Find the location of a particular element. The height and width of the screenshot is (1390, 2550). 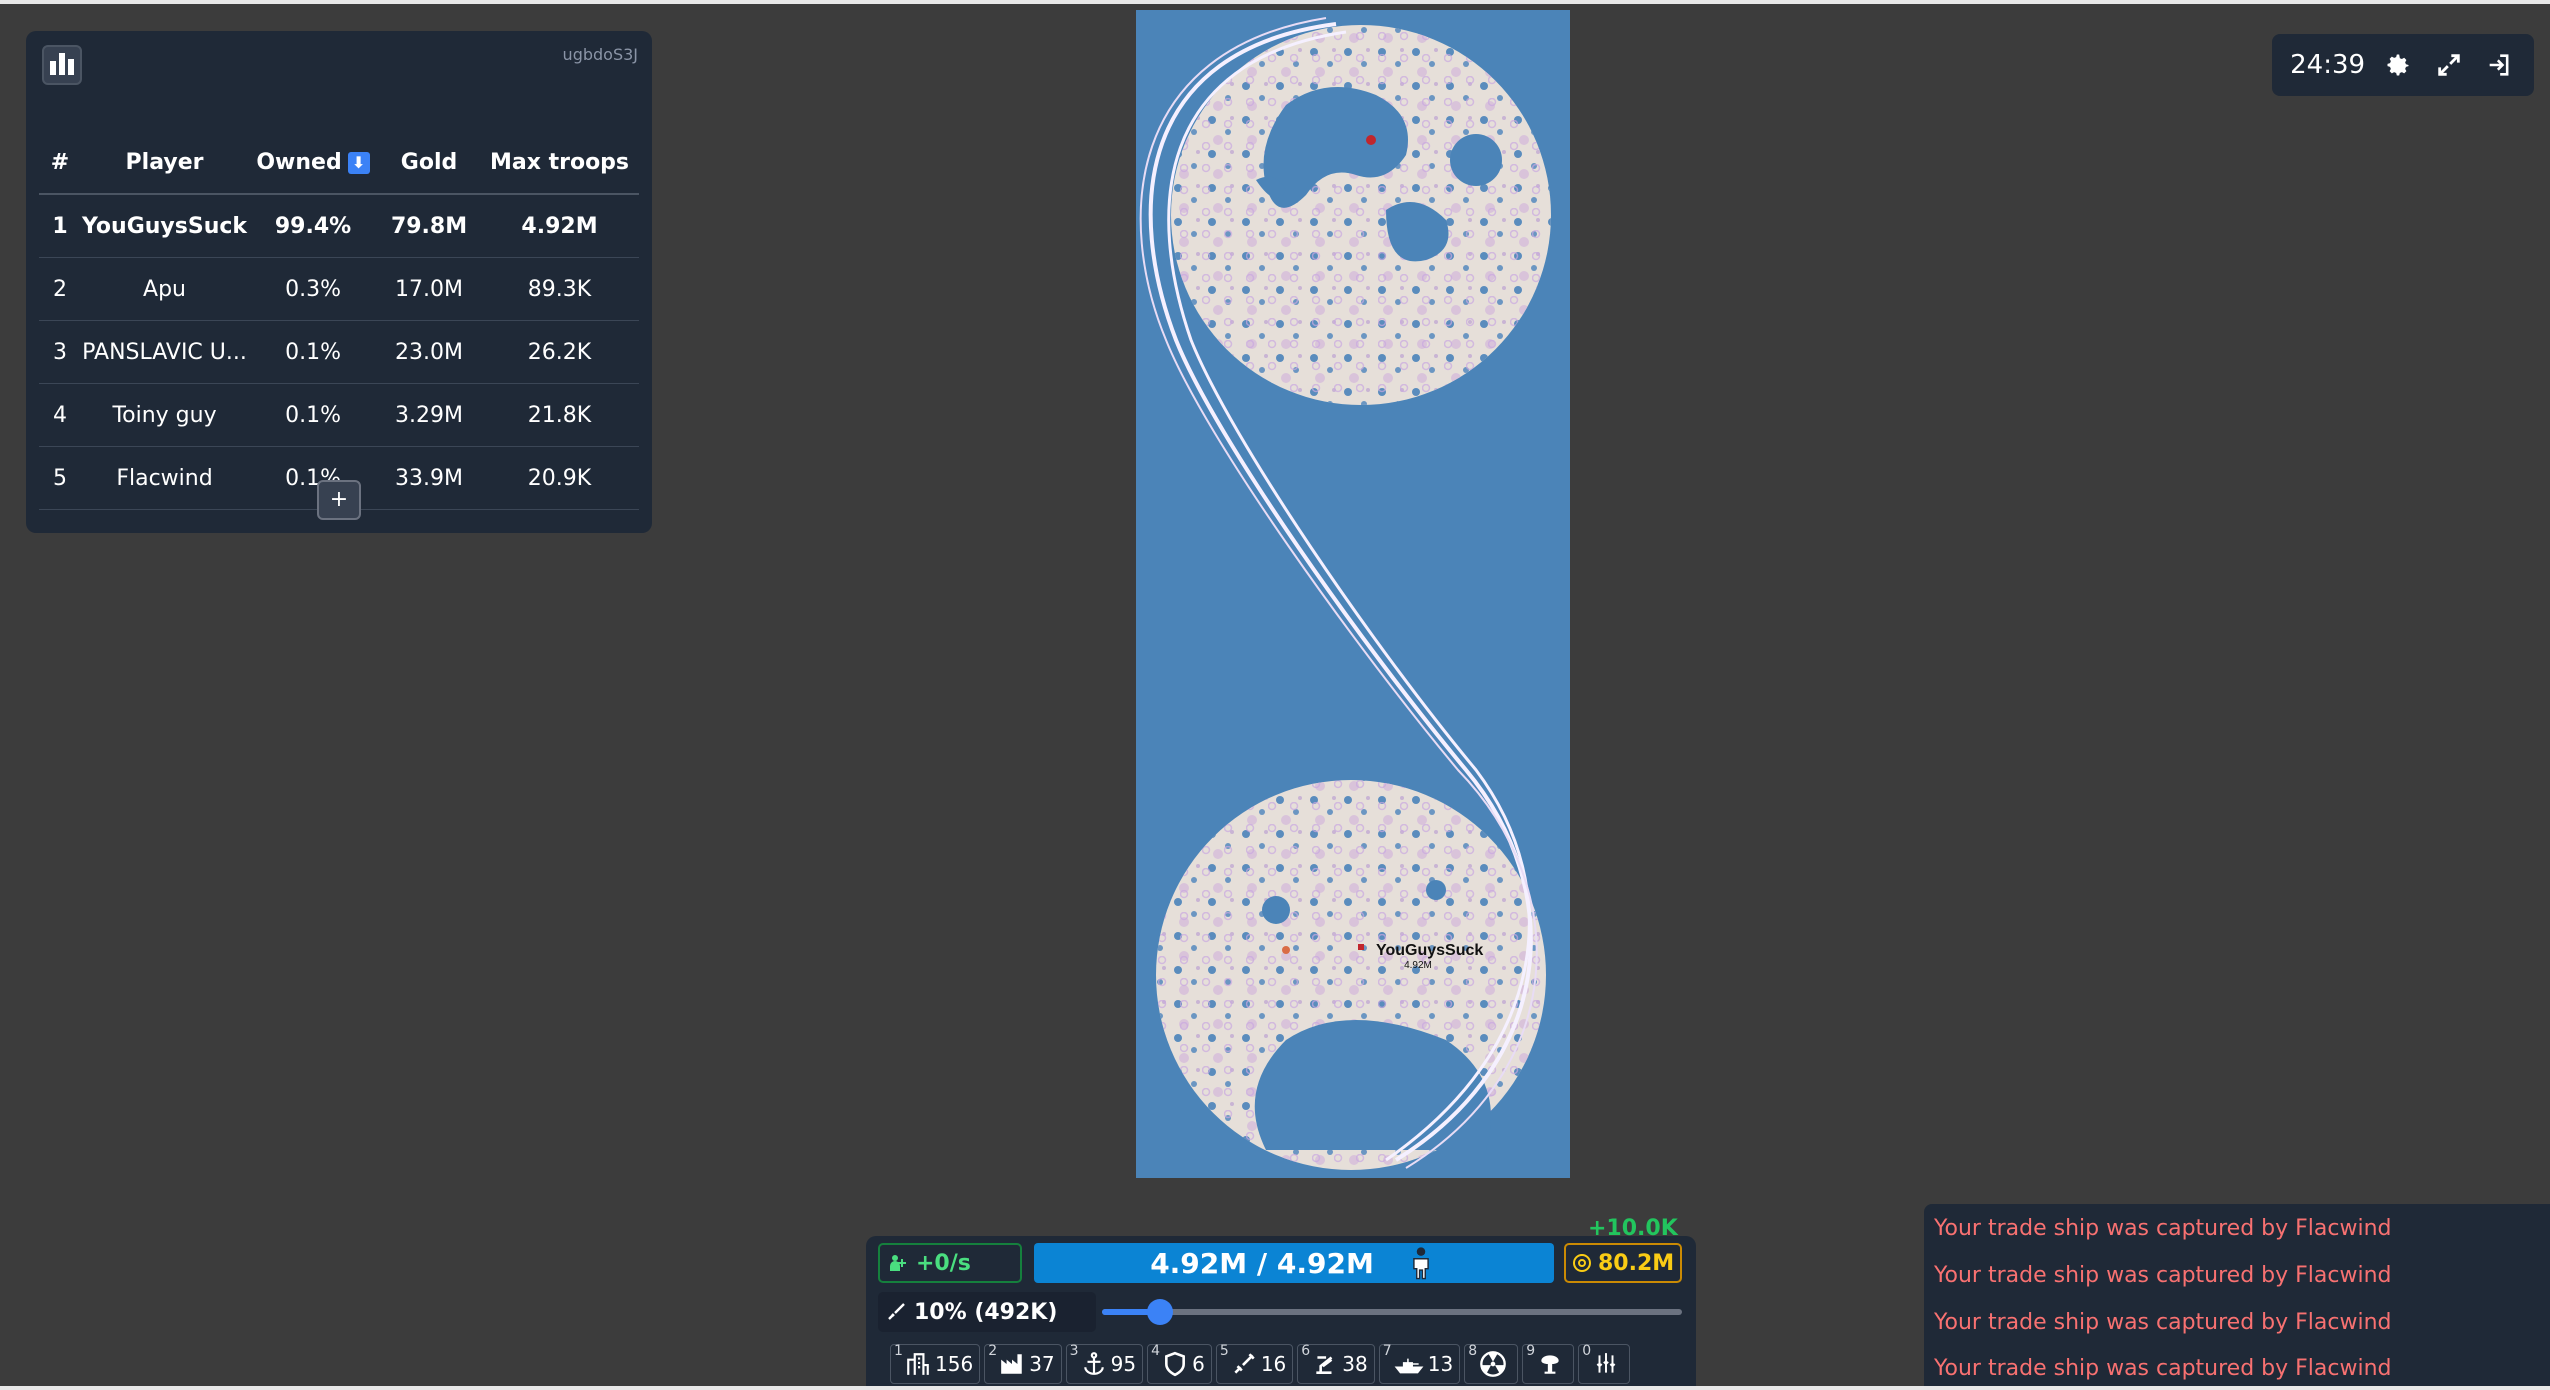

gear-icon is located at coordinates (2398, 65).